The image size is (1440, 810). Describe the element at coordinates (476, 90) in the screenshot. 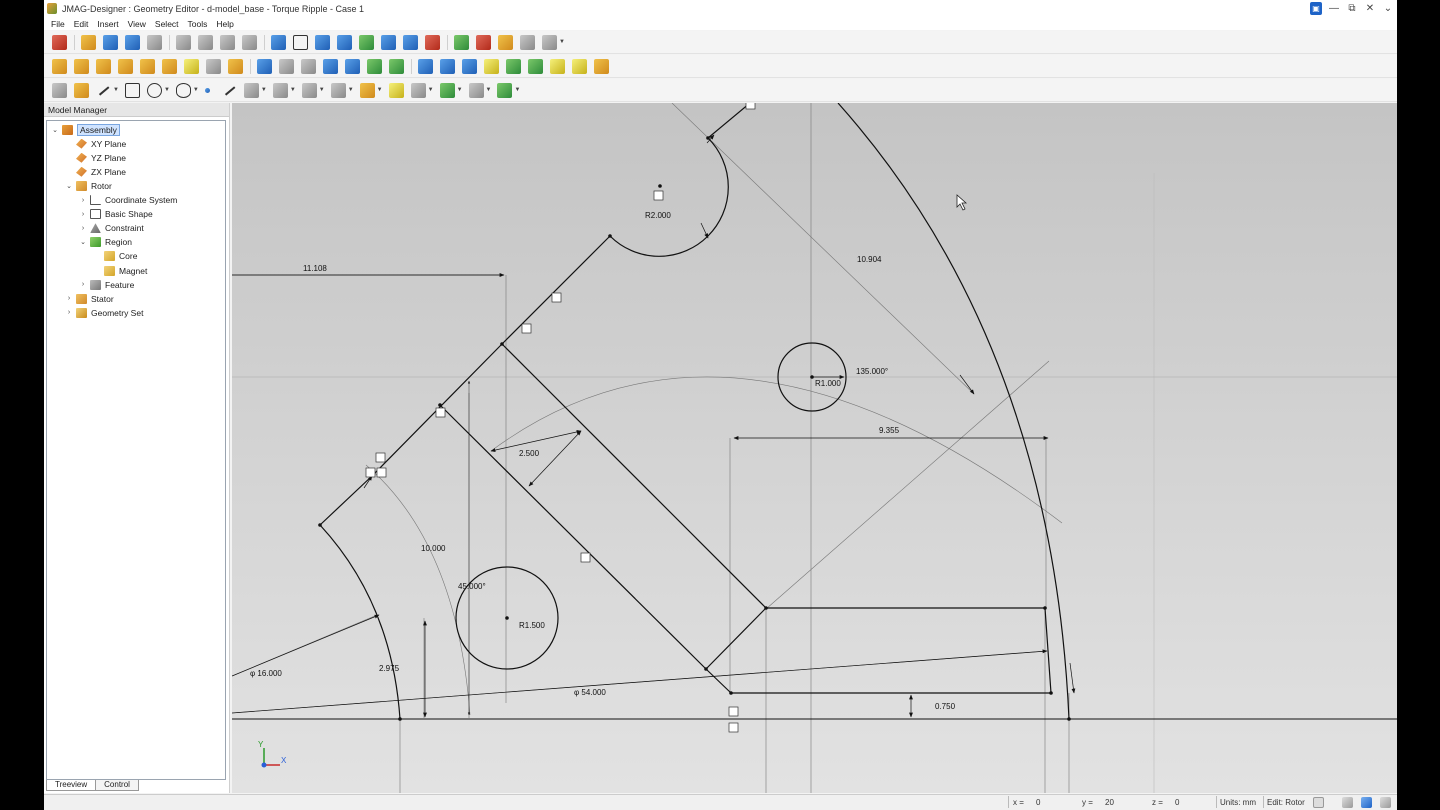

I see `pattern-sketch-icon` at that location.